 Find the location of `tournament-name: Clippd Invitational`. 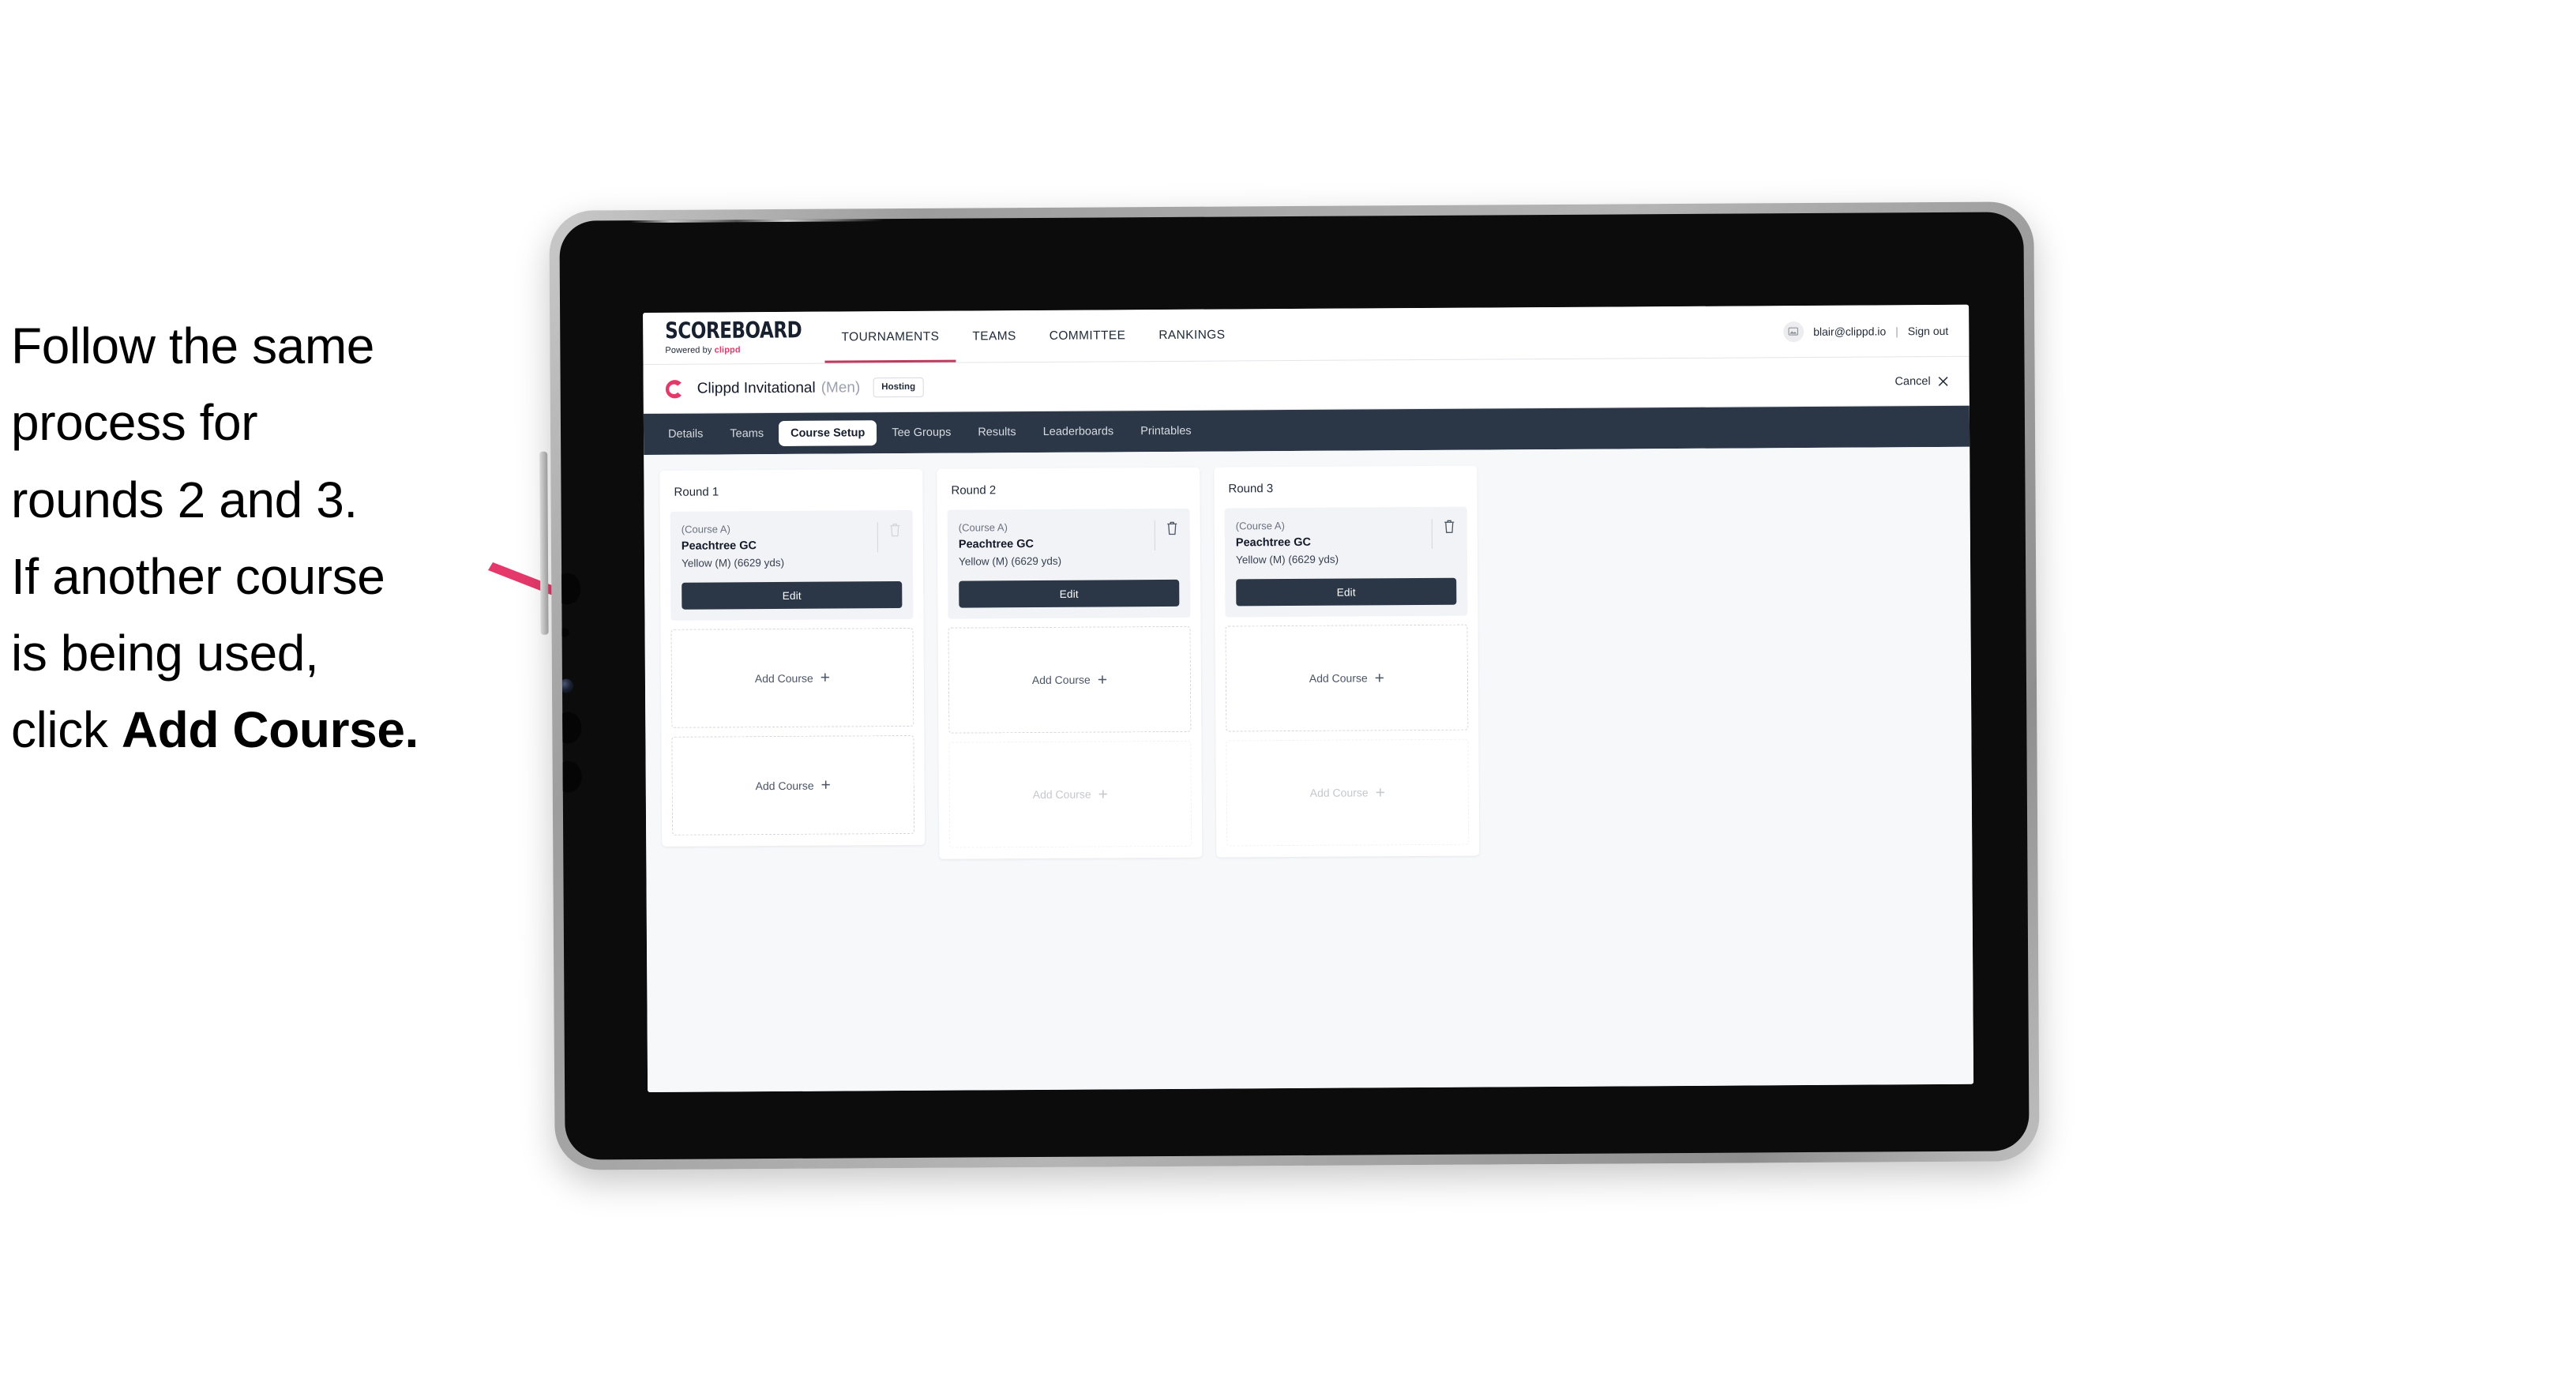

tournament-name: Clippd Invitational is located at coordinates (756, 388).